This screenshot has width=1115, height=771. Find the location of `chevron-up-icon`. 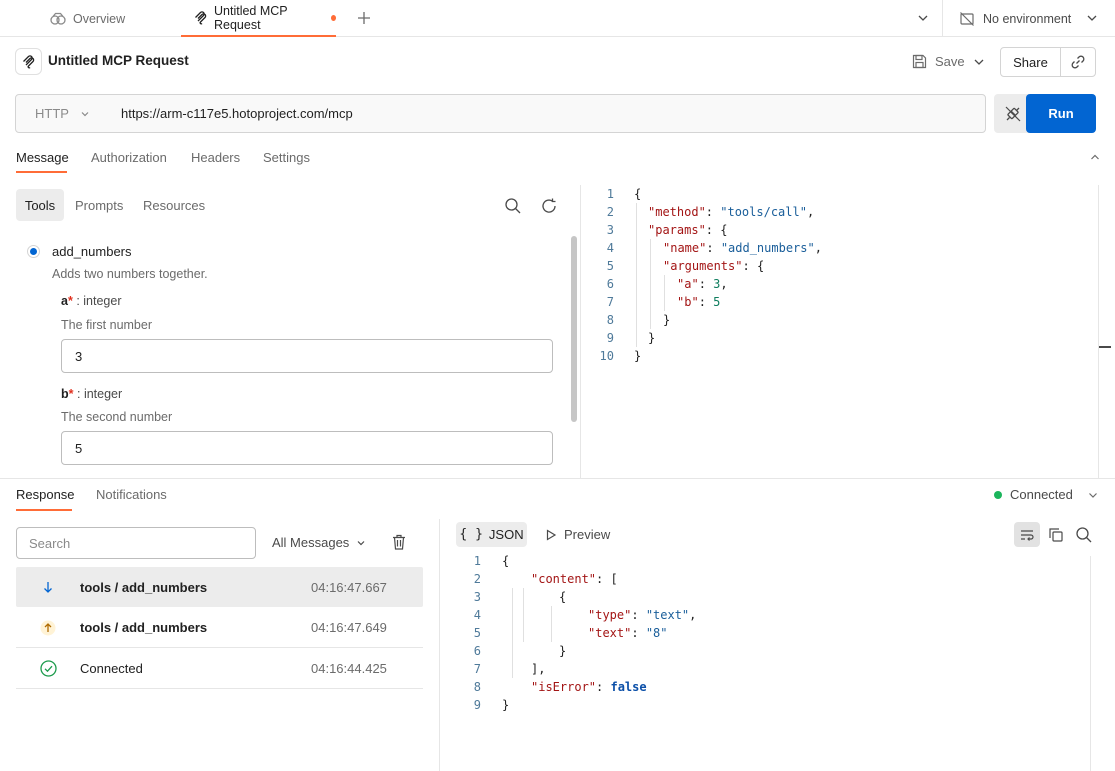

chevron-up-icon is located at coordinates (1095, 157).